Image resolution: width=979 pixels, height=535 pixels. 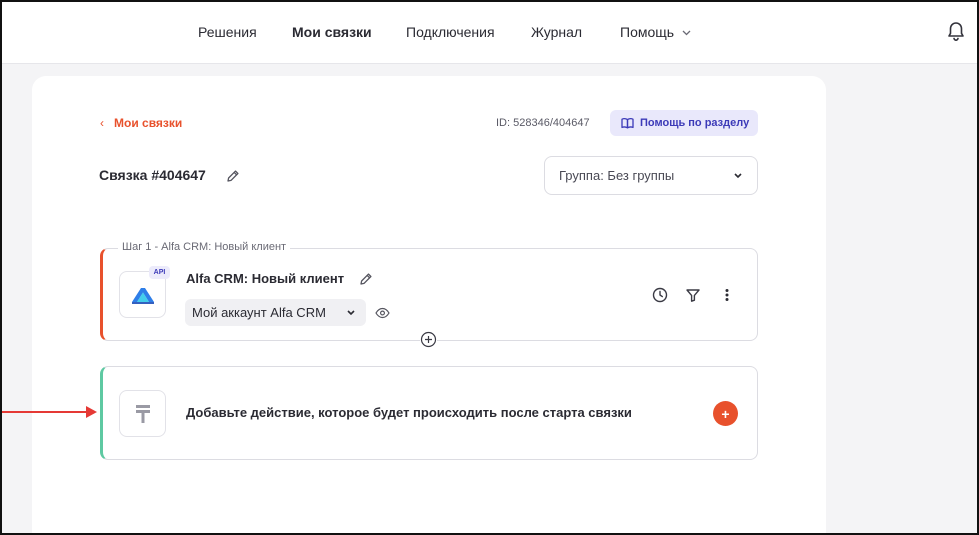 What do you see at coordinates (259, 312) in the screenshot?
I see `account-select-value: Мой аккаунт Alfa CRM` at bounding box center [259, 312].